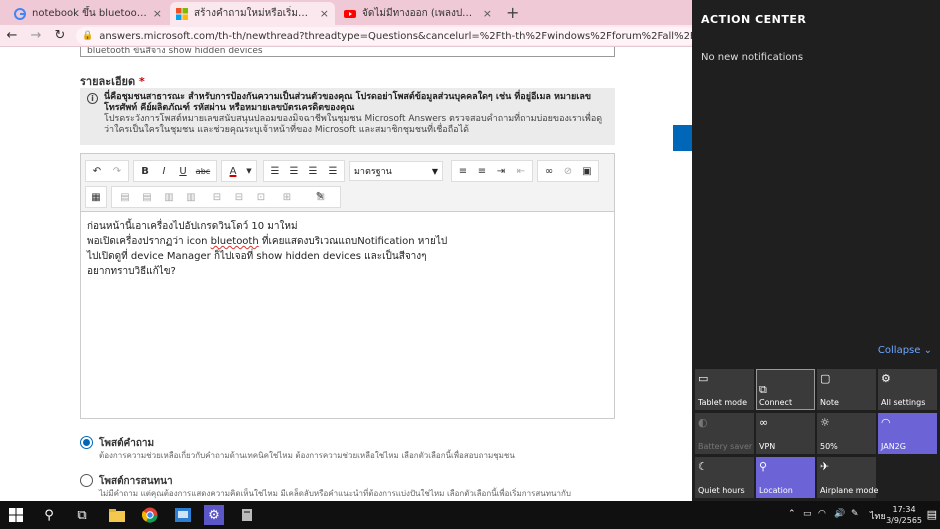  What do you see at coordinates (203, 171) in the screenshot?
I see `strikethrough-icon: abc` at bounding box center [203, 171].